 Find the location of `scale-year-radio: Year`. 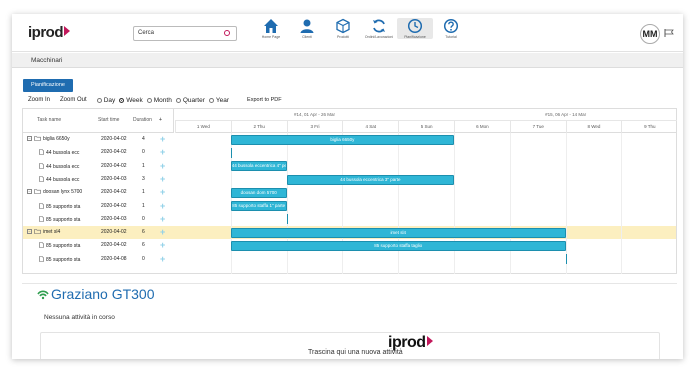

scale-year-radio: Year is located at coordinates (218, 100).